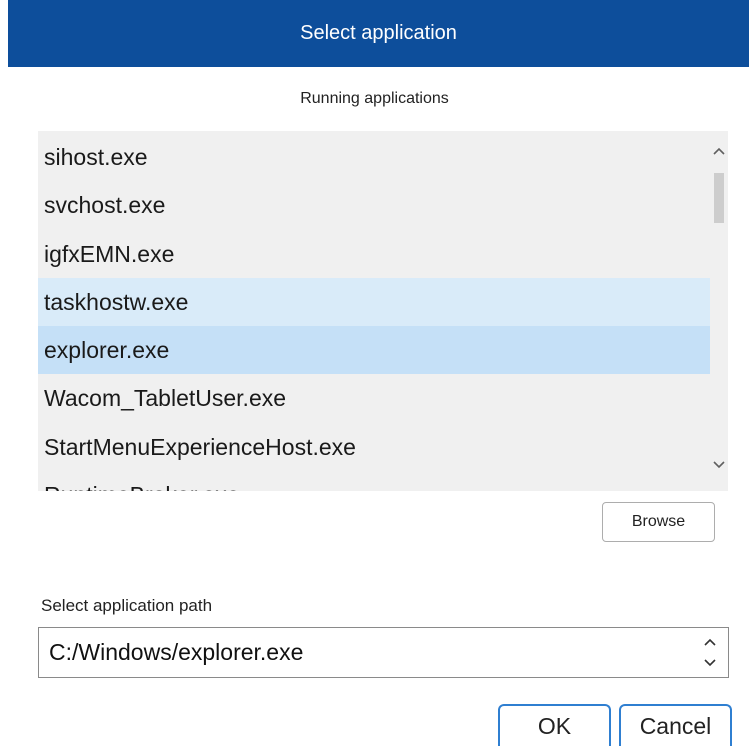 The image size is (749, 746). What do you see at coordinates (374, 481) in the screenshot?
I see `list-item: RuntimeBroker.exe` at bounding box center [374, 481].